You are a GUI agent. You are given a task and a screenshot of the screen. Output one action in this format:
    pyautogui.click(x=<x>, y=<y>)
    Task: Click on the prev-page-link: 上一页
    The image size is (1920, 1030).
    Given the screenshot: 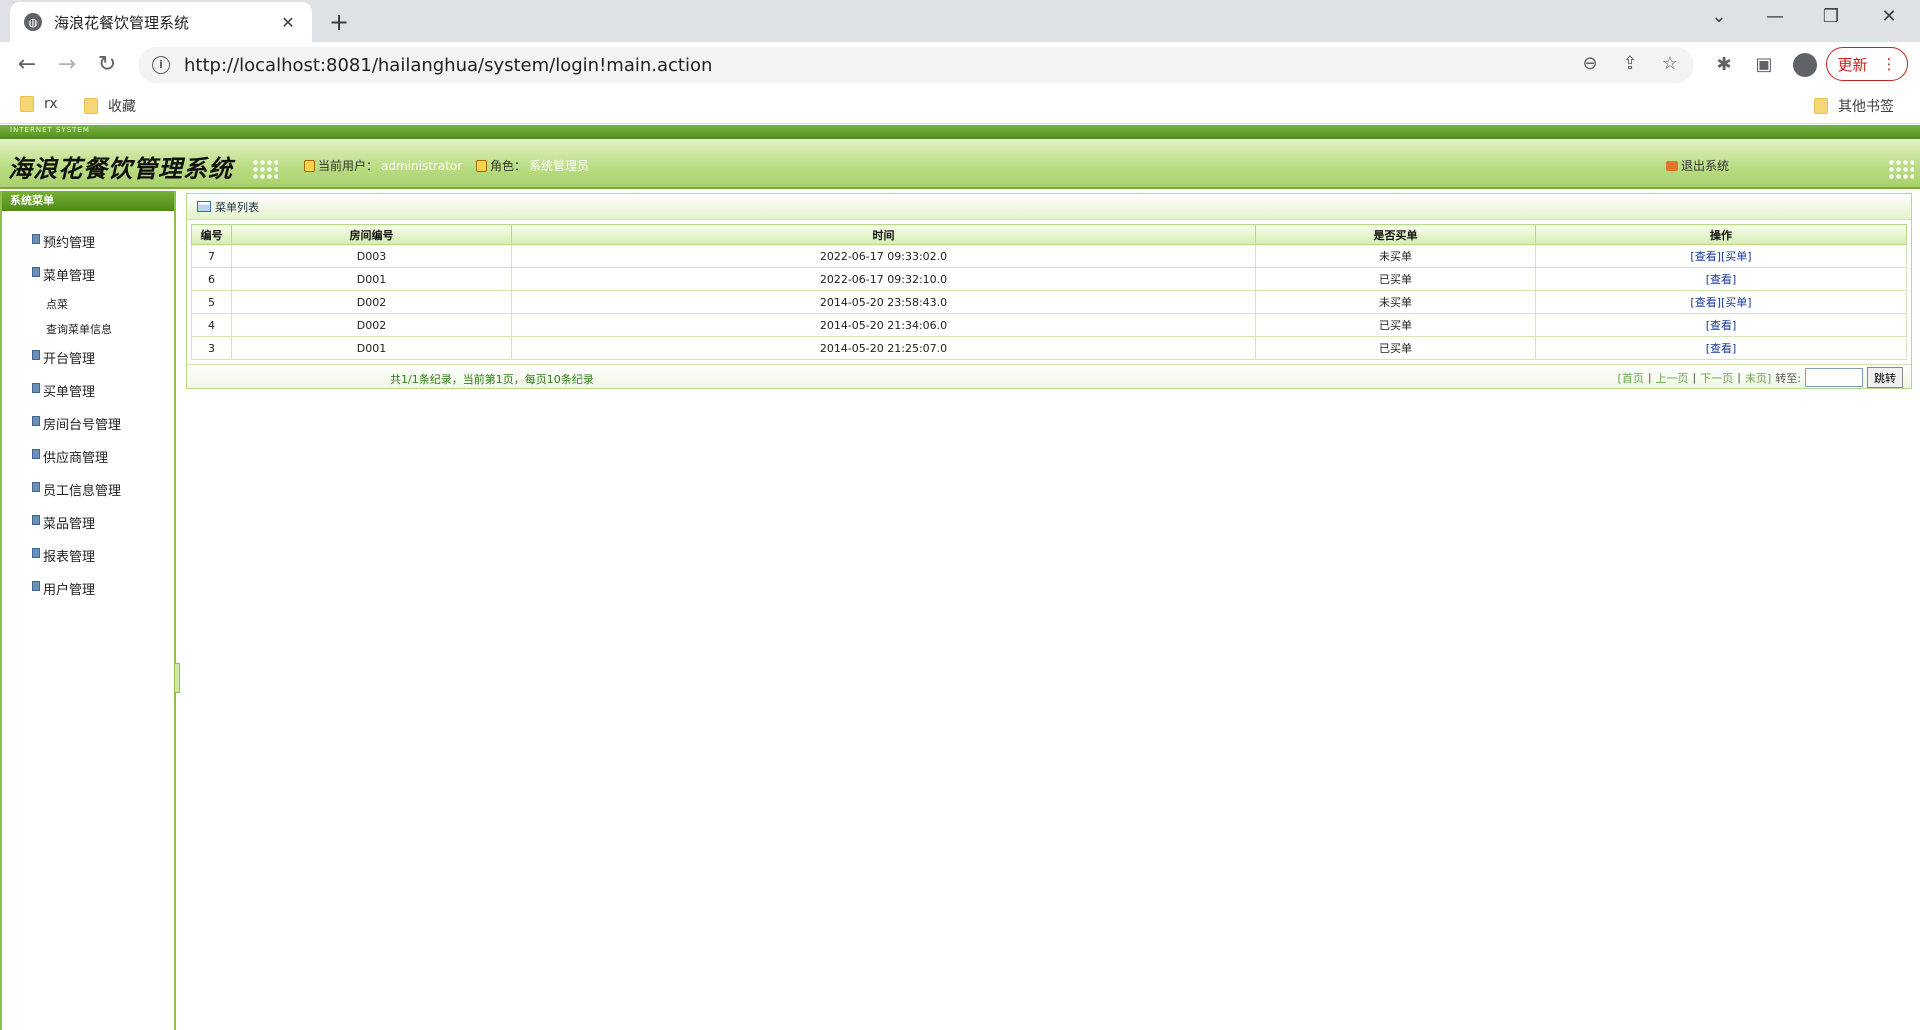 What is the action you would take?
    pyautogui.click(x=1672, y=378)
    